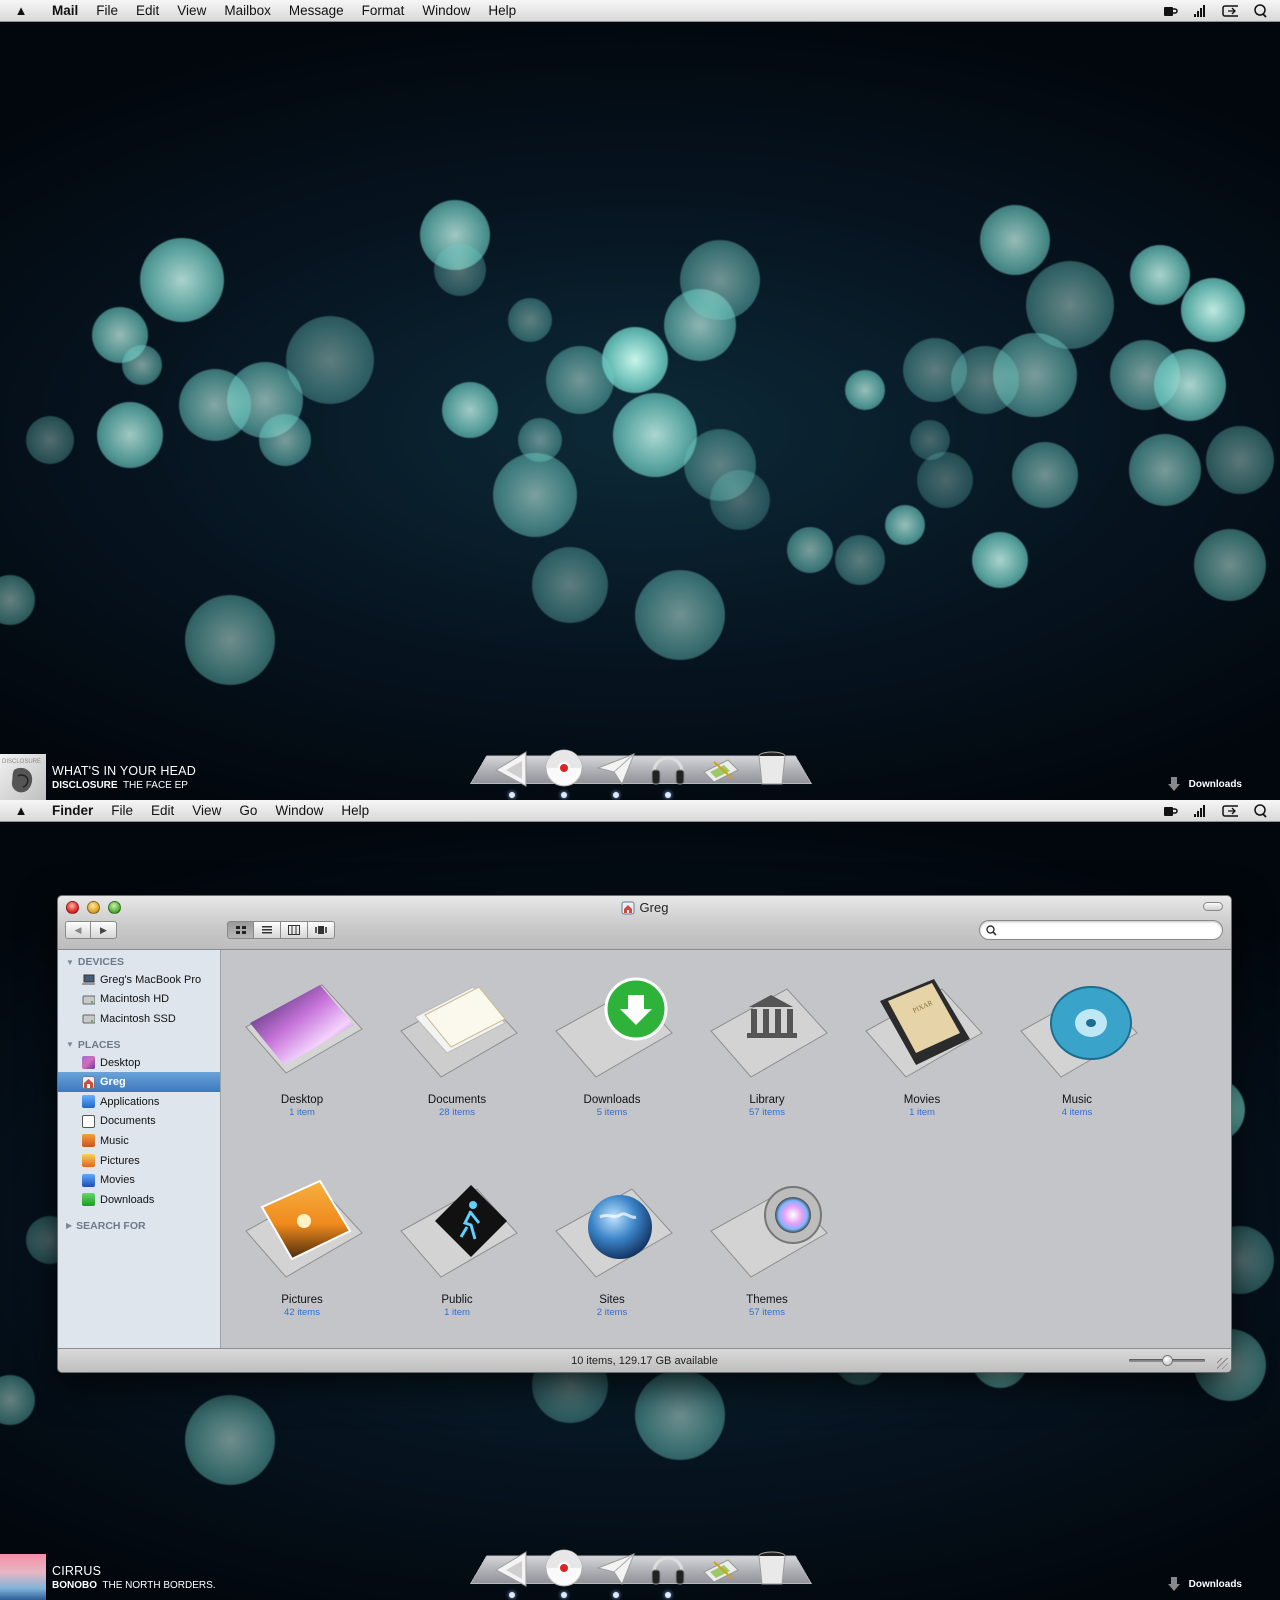 The image size is (1280, 1600). Describe the element at coordinates (294, 930) in the screenshot. I see `column-view-button` at that location.